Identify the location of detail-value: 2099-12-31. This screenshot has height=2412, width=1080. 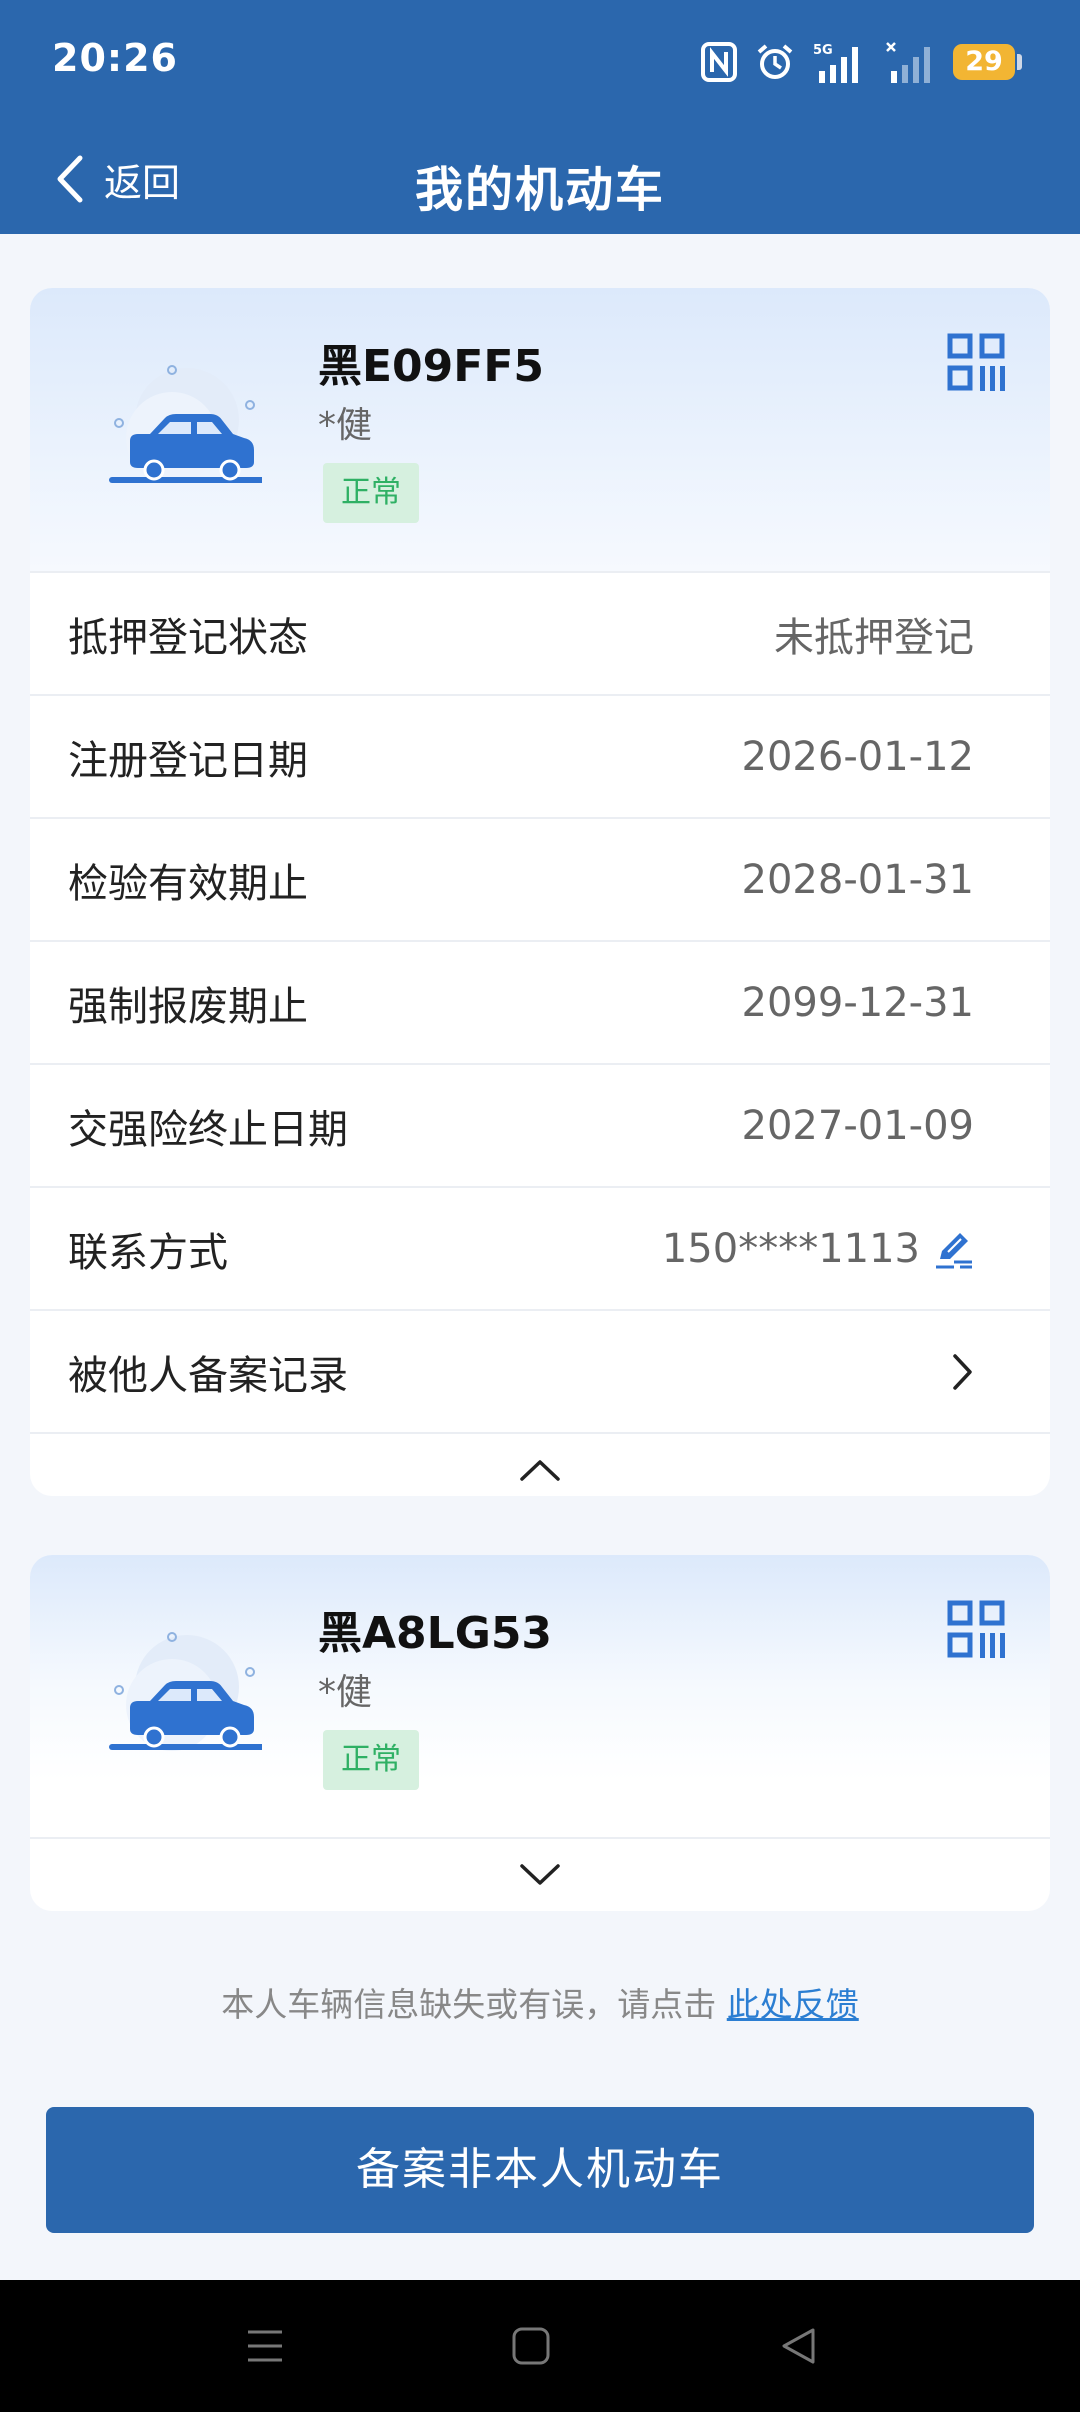
(857, 1002).